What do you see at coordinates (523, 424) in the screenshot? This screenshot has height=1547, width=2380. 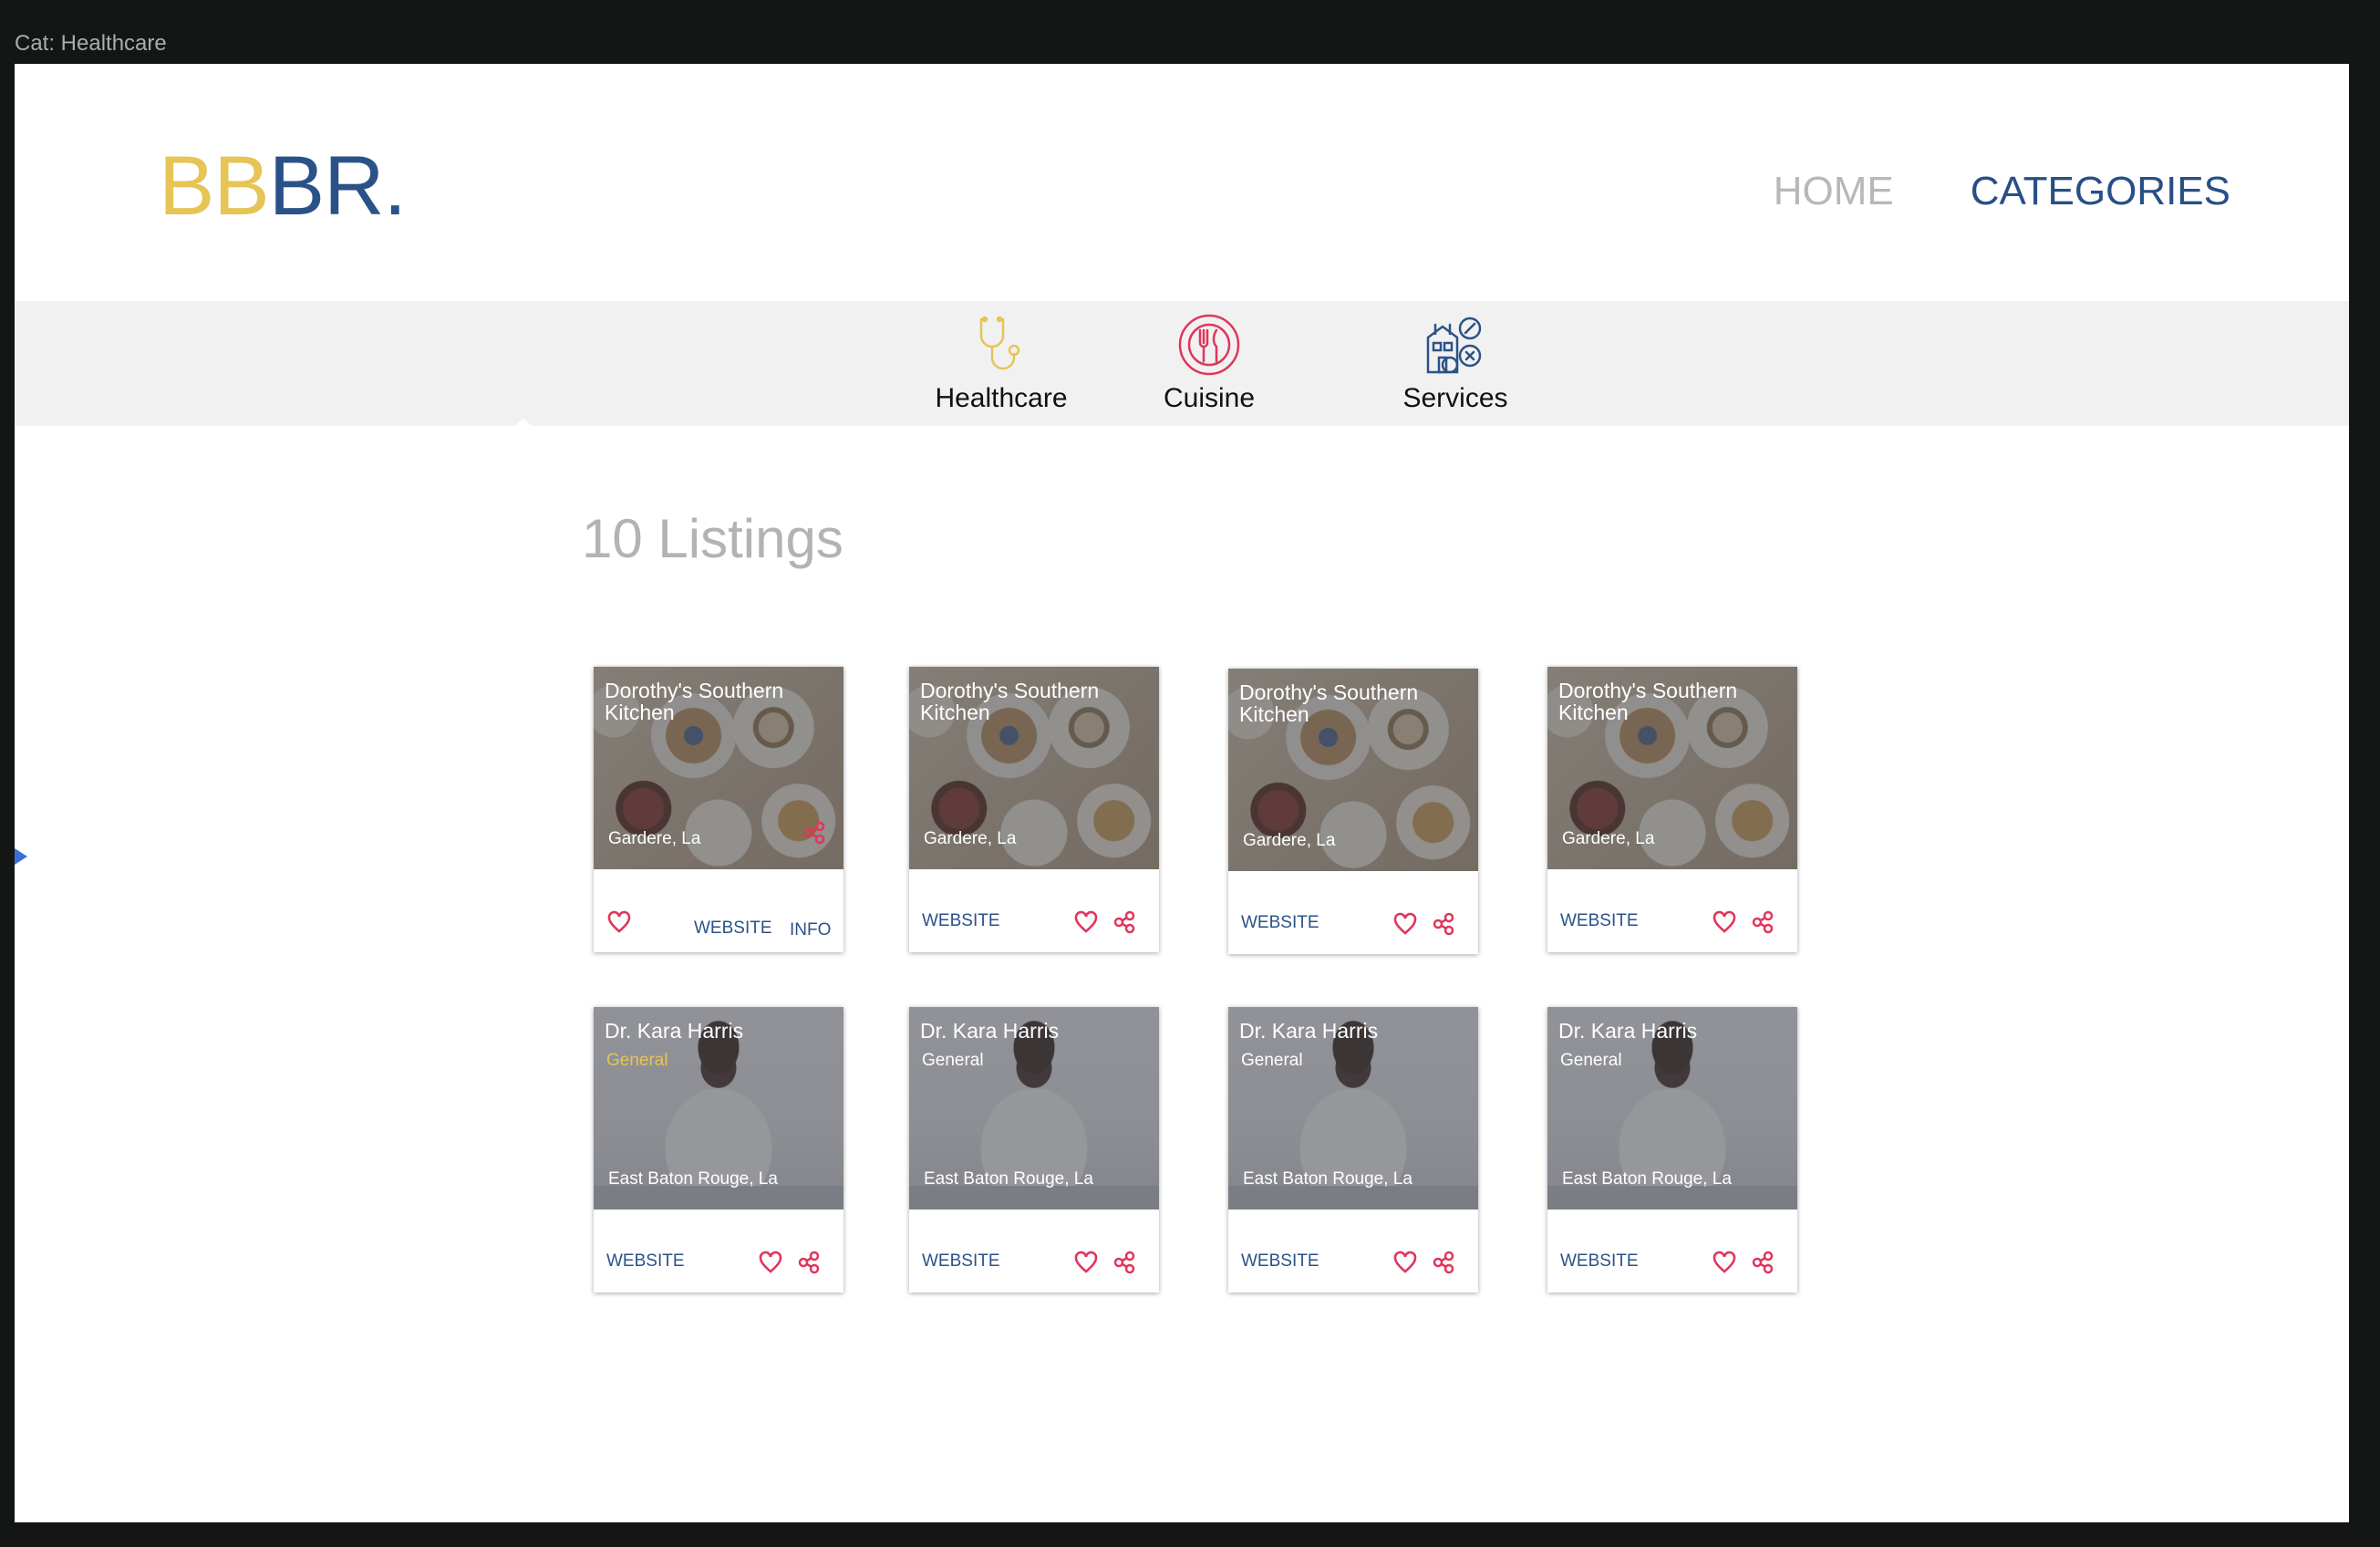 I see `active-category-pointer` at bounding box center [523, 424].